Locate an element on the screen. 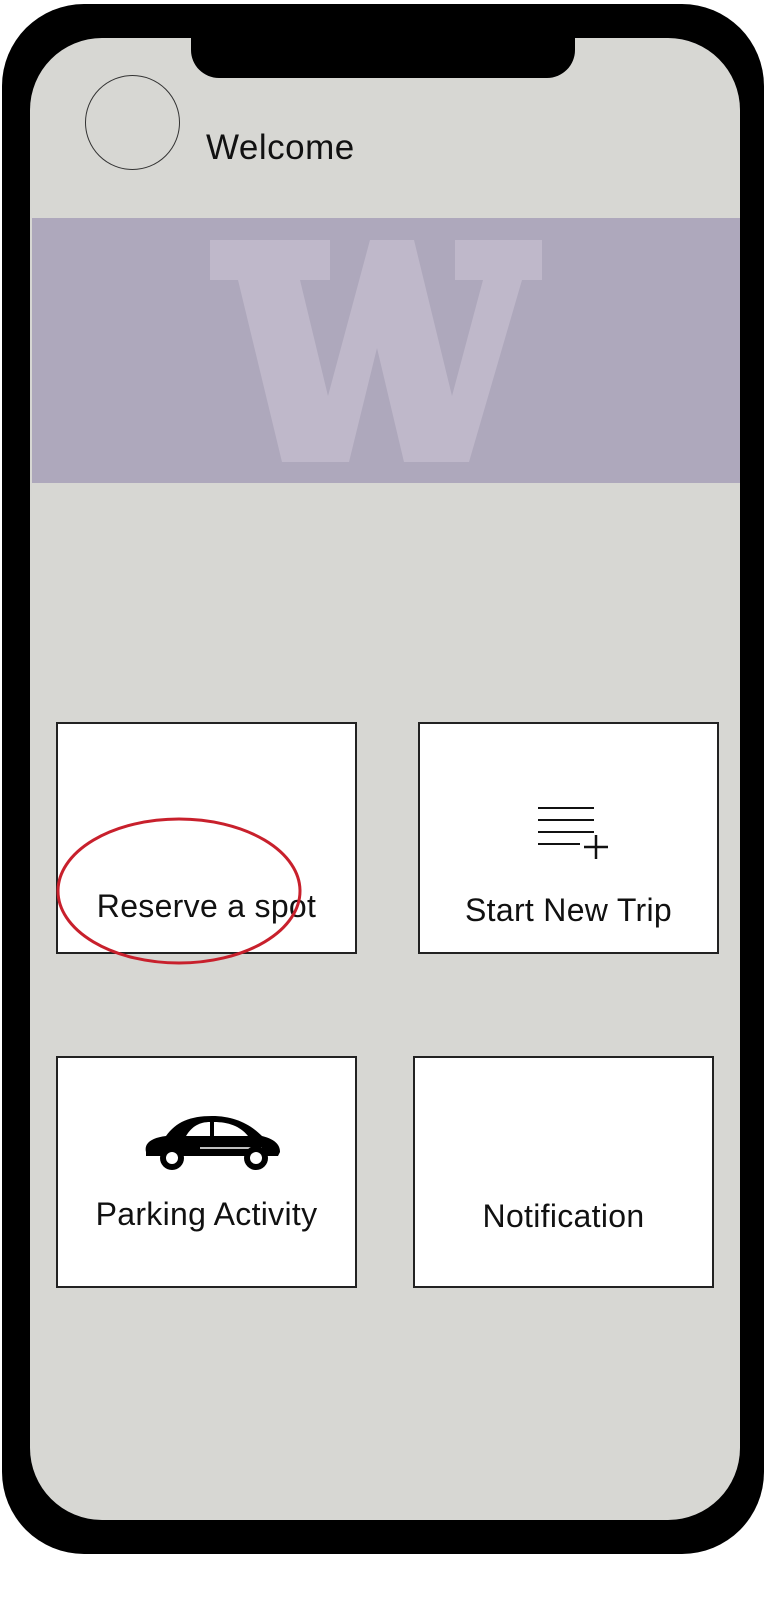 The width and height of the screenshot is (782, 1600). start-new-trip-tile: Start New Trip is located at coordinates (568, 838).